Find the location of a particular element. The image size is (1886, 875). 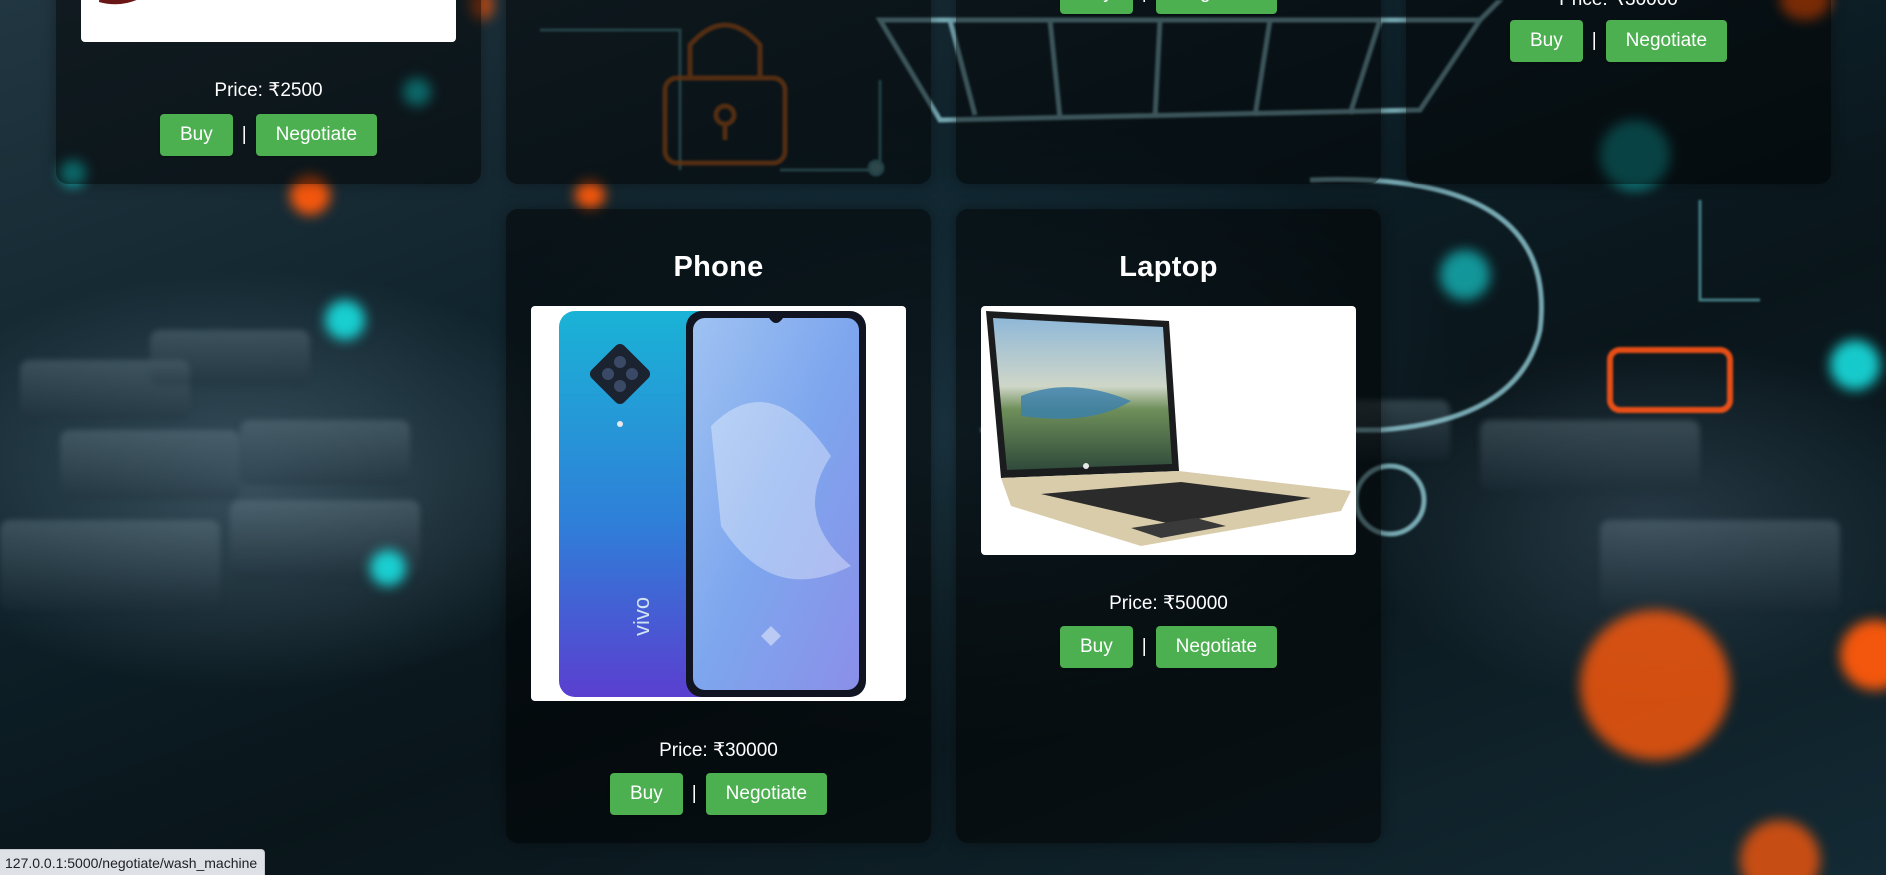

product-image is located at coordinates (268, 21).